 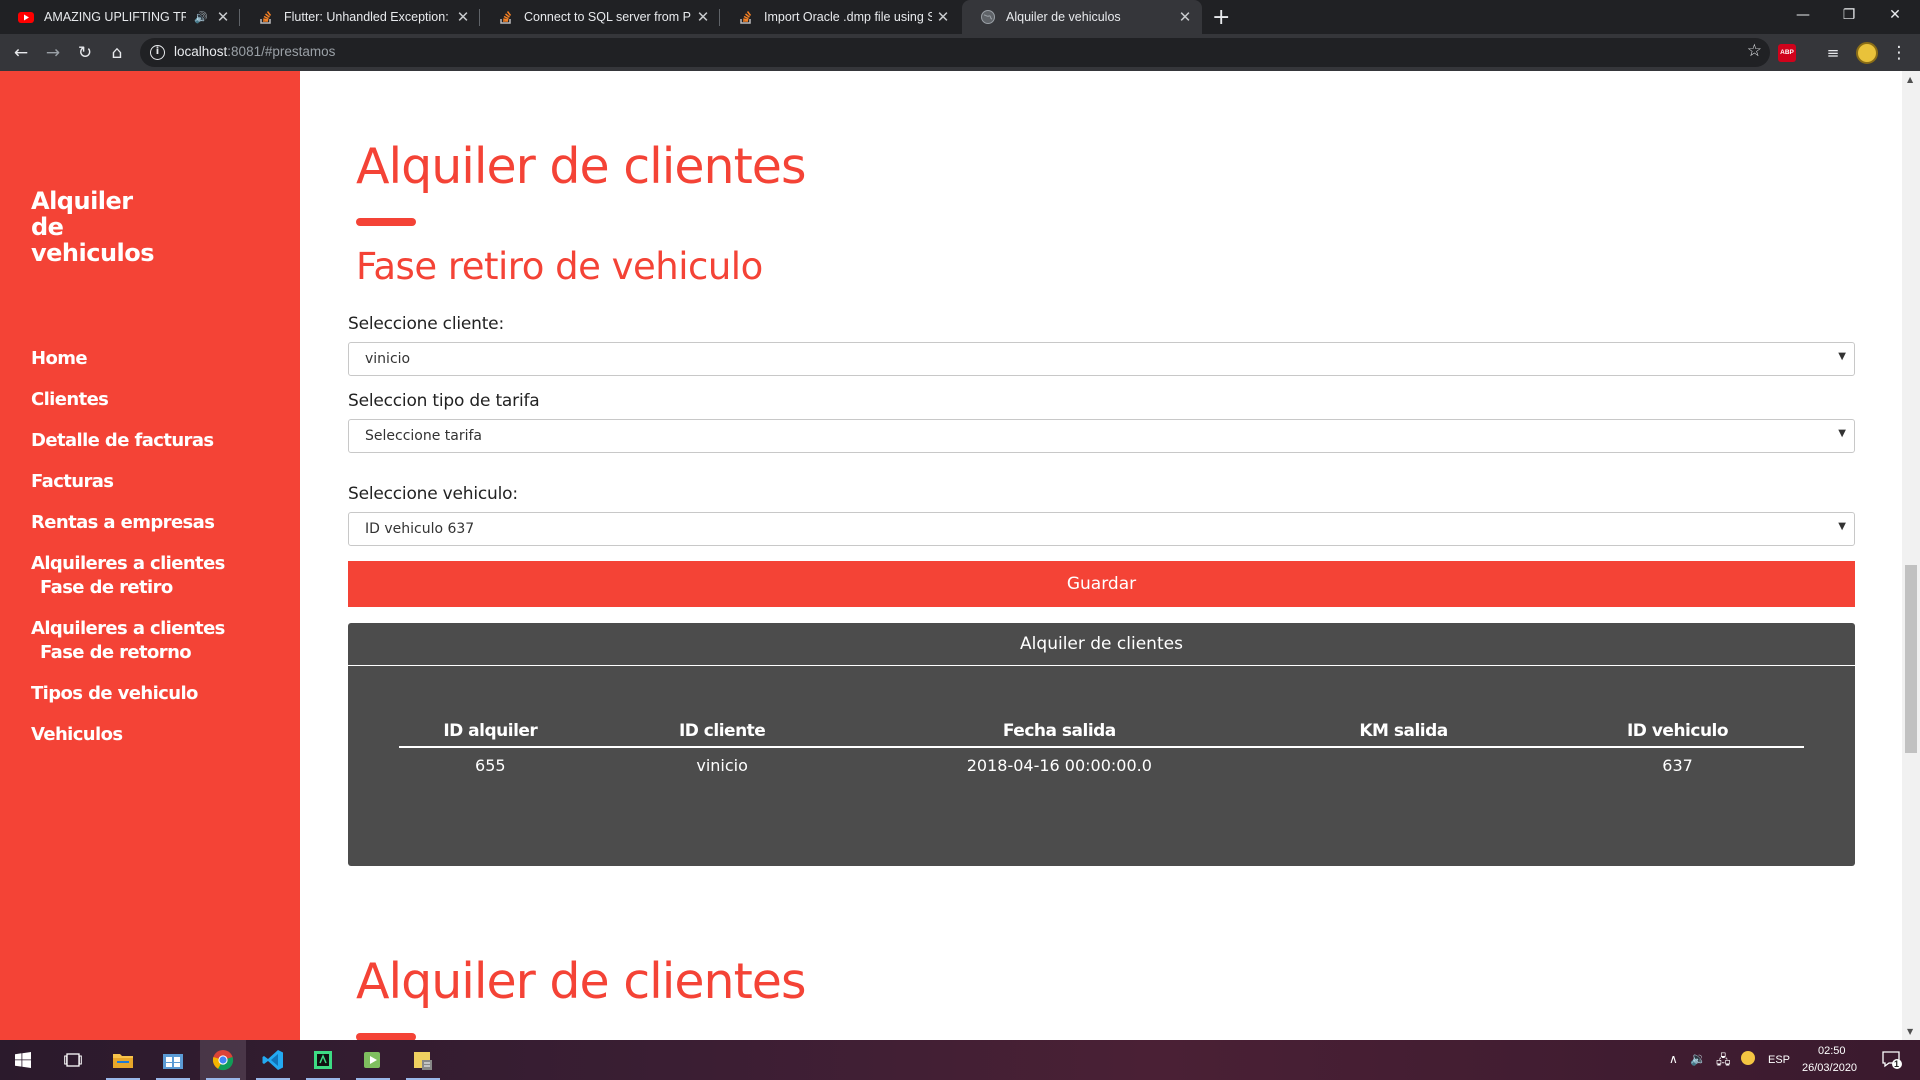 What do you see at coordinates (1895, 15) in the screenshot?
I see `close-window-icon: ✕` at bounding box center [1895, 15].